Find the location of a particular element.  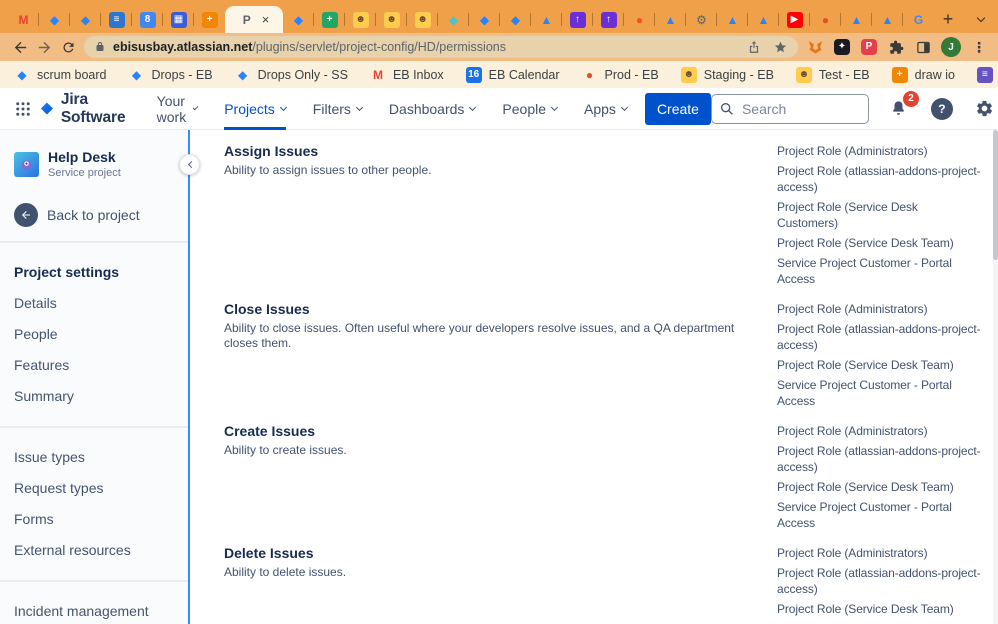

forward-button is located at coordinates (44, 47).